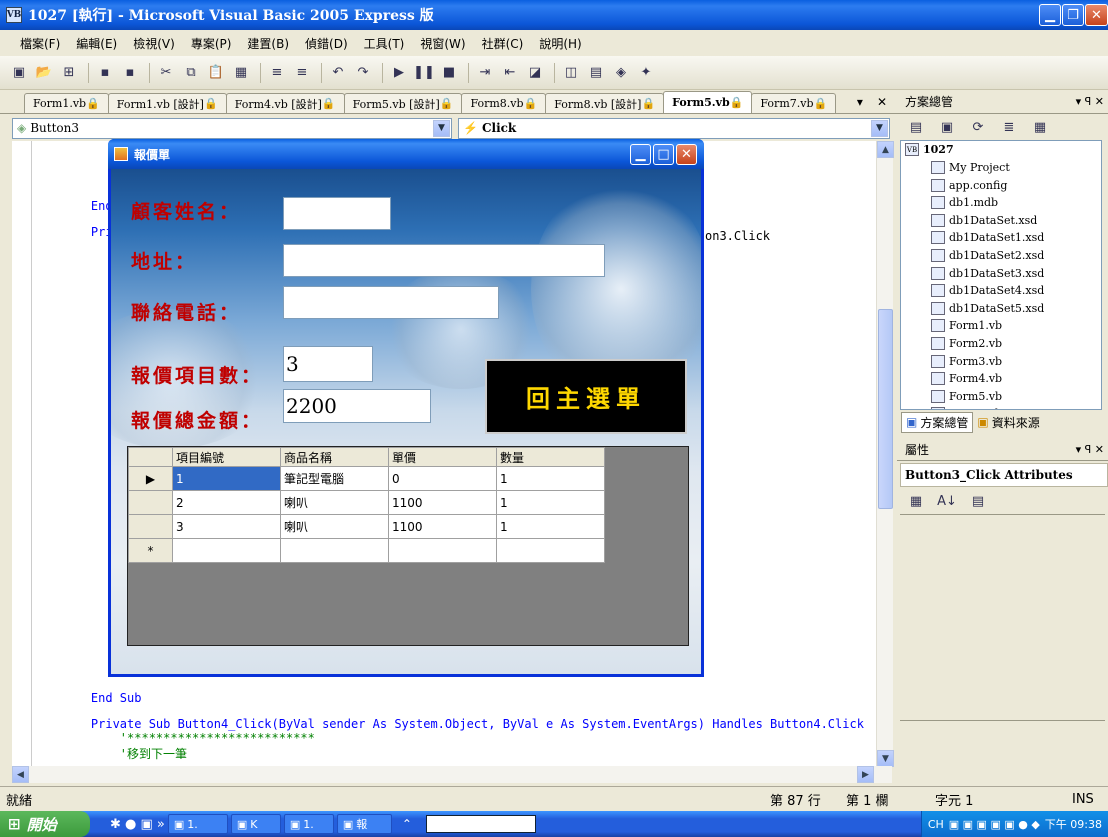 The height and width of the screenshot is (837, 1108). Describe the element at coordinates (504, 103) in the screenshot. I see `tab-form8-vb: Form8.vb 🔒` at that location.